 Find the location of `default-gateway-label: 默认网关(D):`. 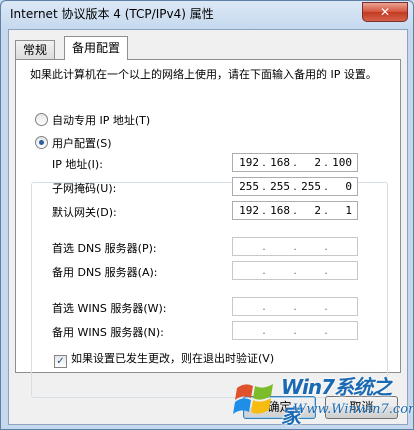

default-gateway-label: 默认网关(D): is located at coordinates (84, 212).